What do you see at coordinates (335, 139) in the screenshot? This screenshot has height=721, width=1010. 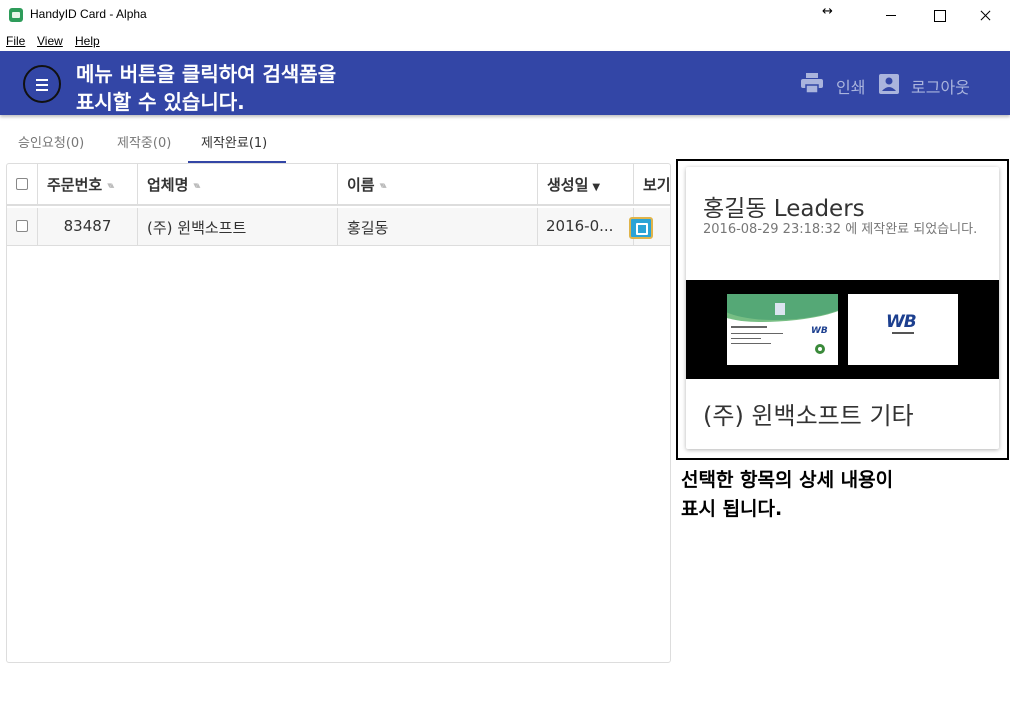 I see `status-tabs: 승인요청(0) 제작중(0) 제작완료(1)` at bounding box center [335, 139].